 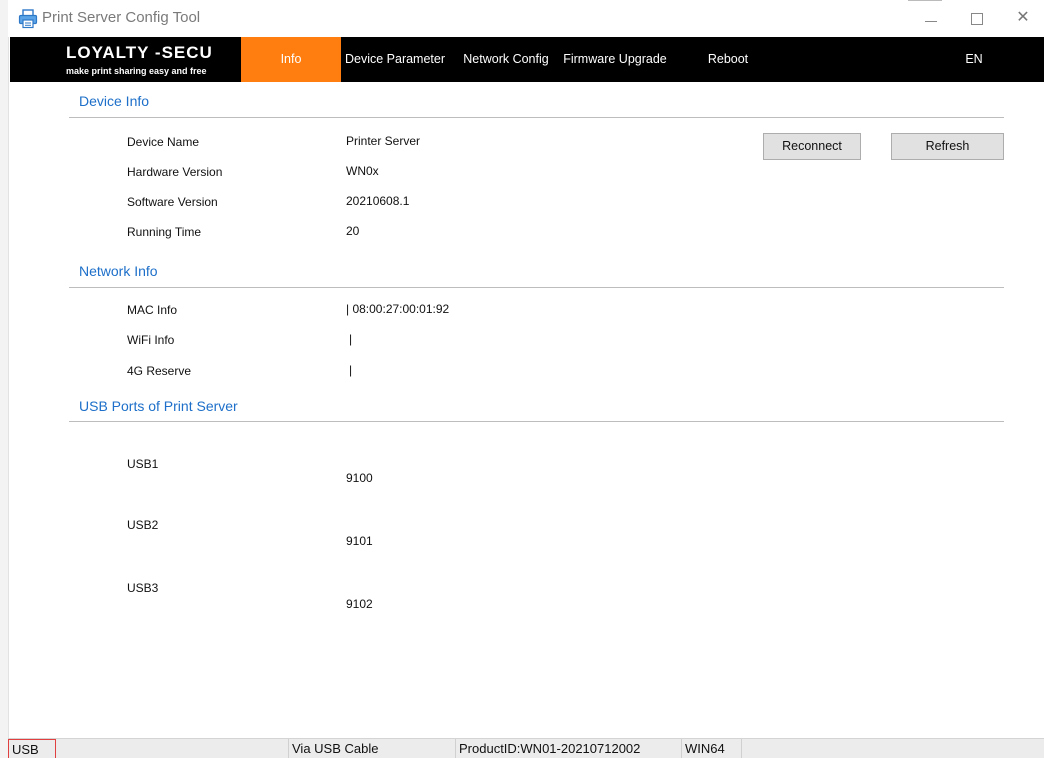 I want to click on value-usb1-port: 9100, so click(x=359, y=478).